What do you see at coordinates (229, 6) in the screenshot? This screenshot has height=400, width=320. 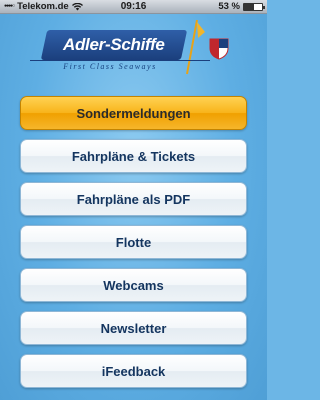 I see `battery-percent: 53 %` at bounding box center [229, 6].